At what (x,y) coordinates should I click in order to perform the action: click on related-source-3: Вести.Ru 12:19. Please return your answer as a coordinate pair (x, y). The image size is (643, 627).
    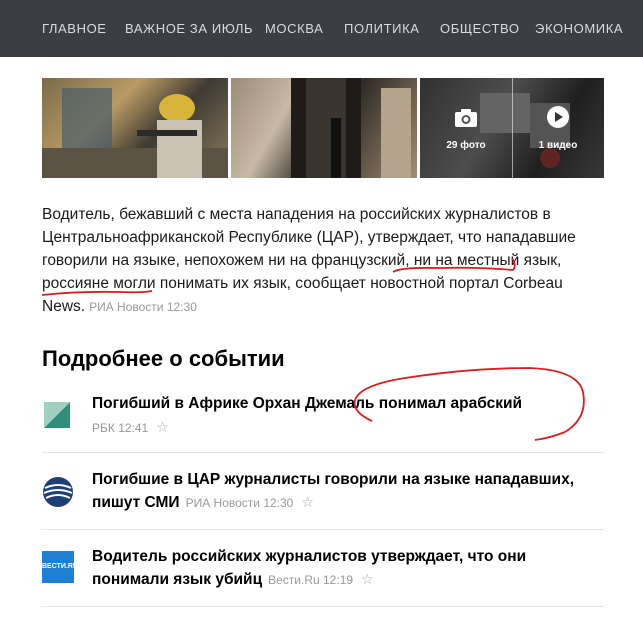
    Looking at the image, I should click on (311, 580).